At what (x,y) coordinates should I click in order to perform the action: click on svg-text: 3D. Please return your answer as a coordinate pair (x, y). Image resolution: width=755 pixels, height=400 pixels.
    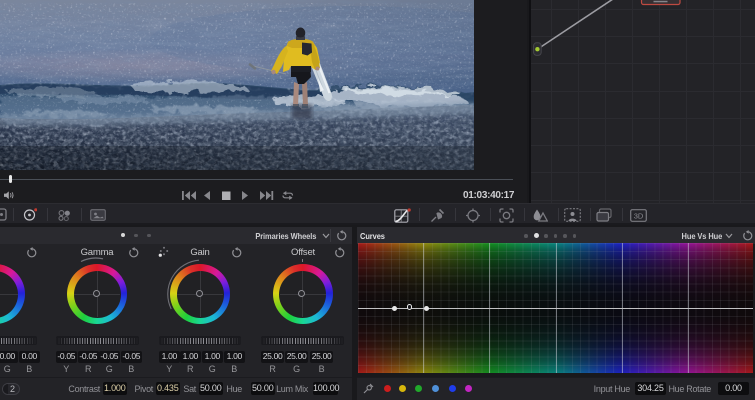
    Looking at the image, I should click on (639, 216).